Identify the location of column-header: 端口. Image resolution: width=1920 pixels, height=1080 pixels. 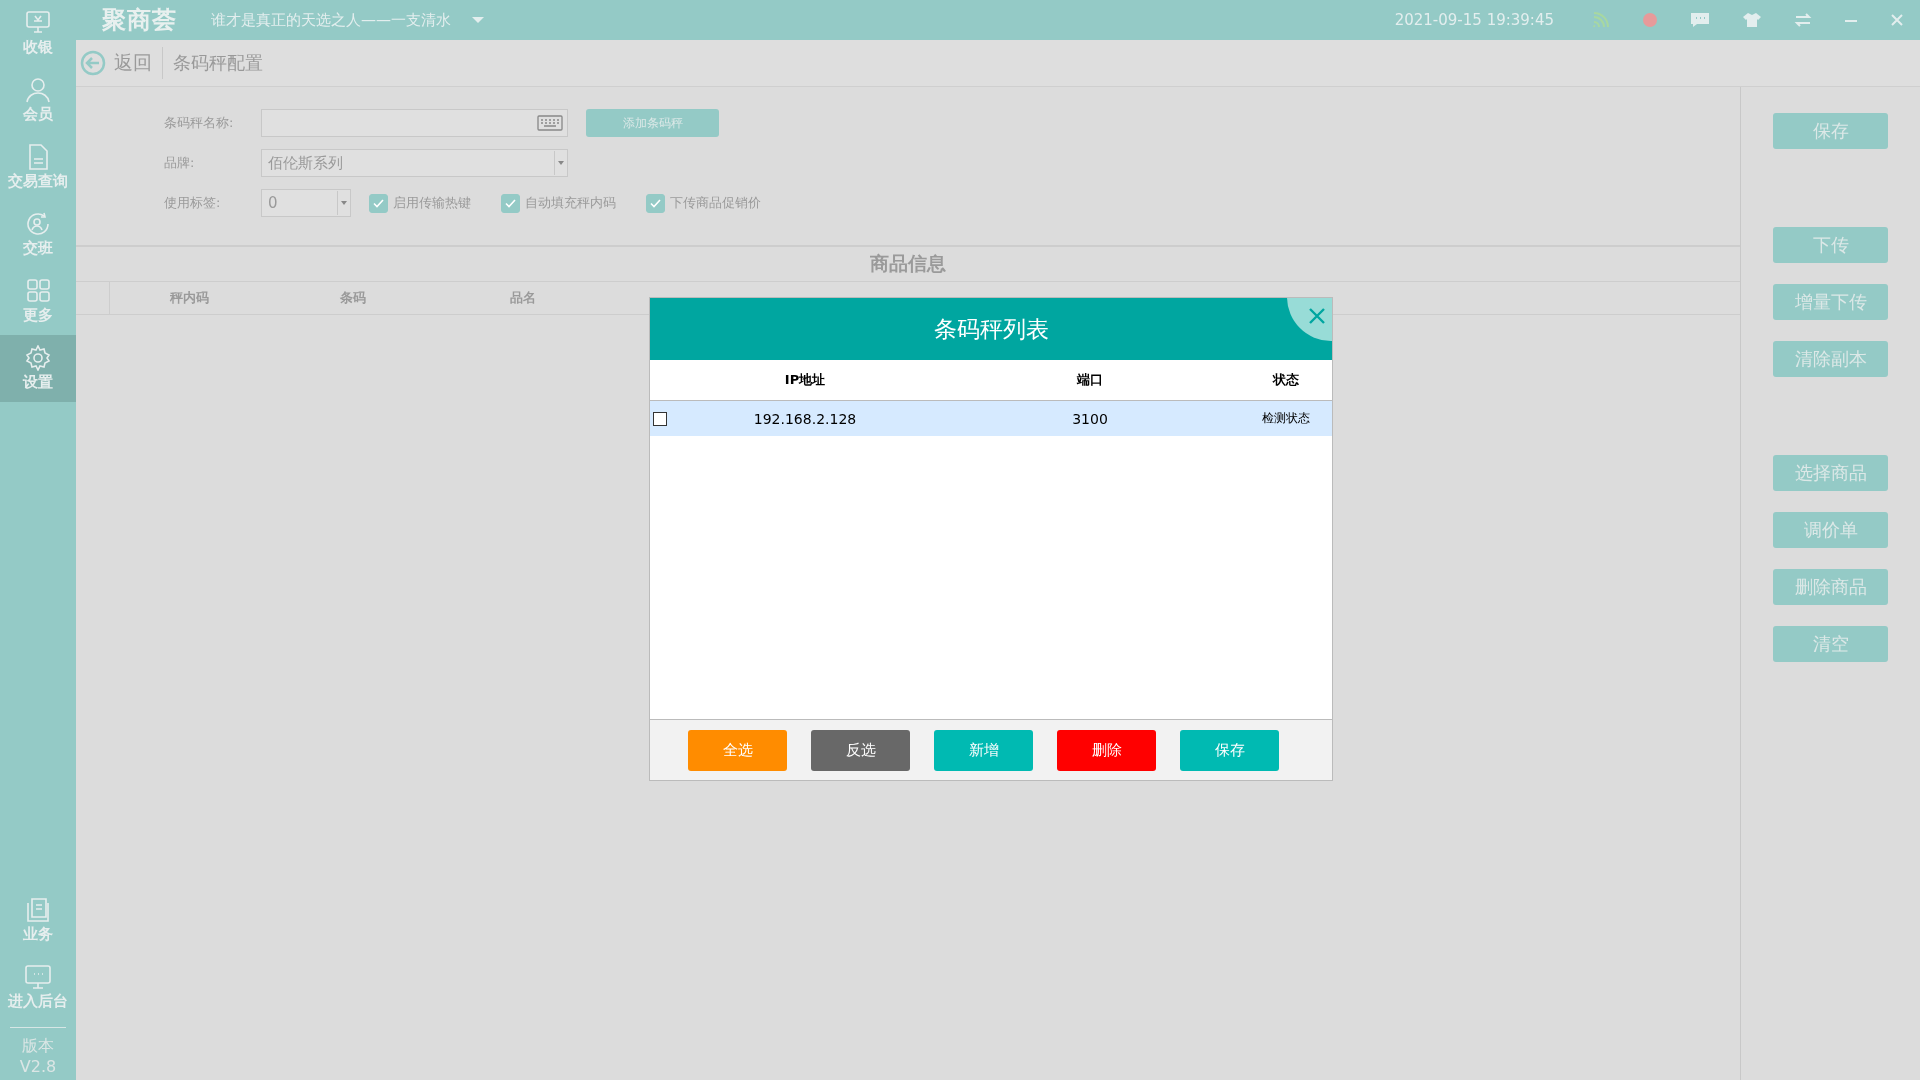
(1089, 380).